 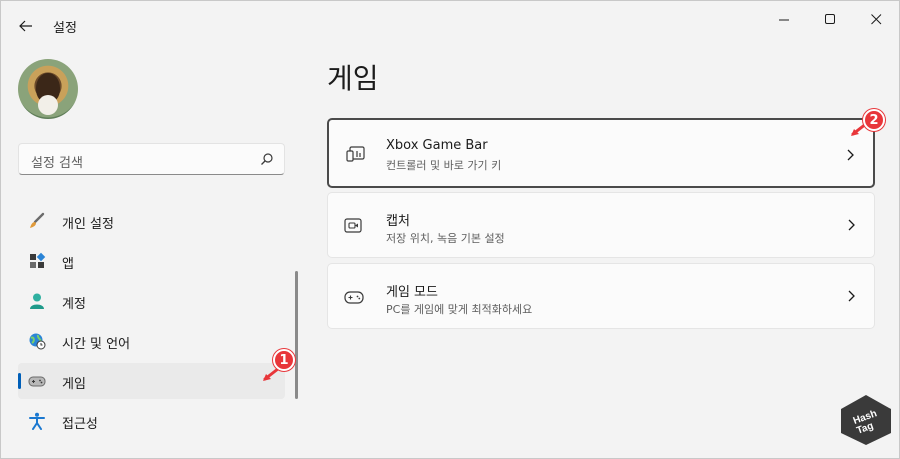 I want to click on close-icon, so click(x=875, y=18).